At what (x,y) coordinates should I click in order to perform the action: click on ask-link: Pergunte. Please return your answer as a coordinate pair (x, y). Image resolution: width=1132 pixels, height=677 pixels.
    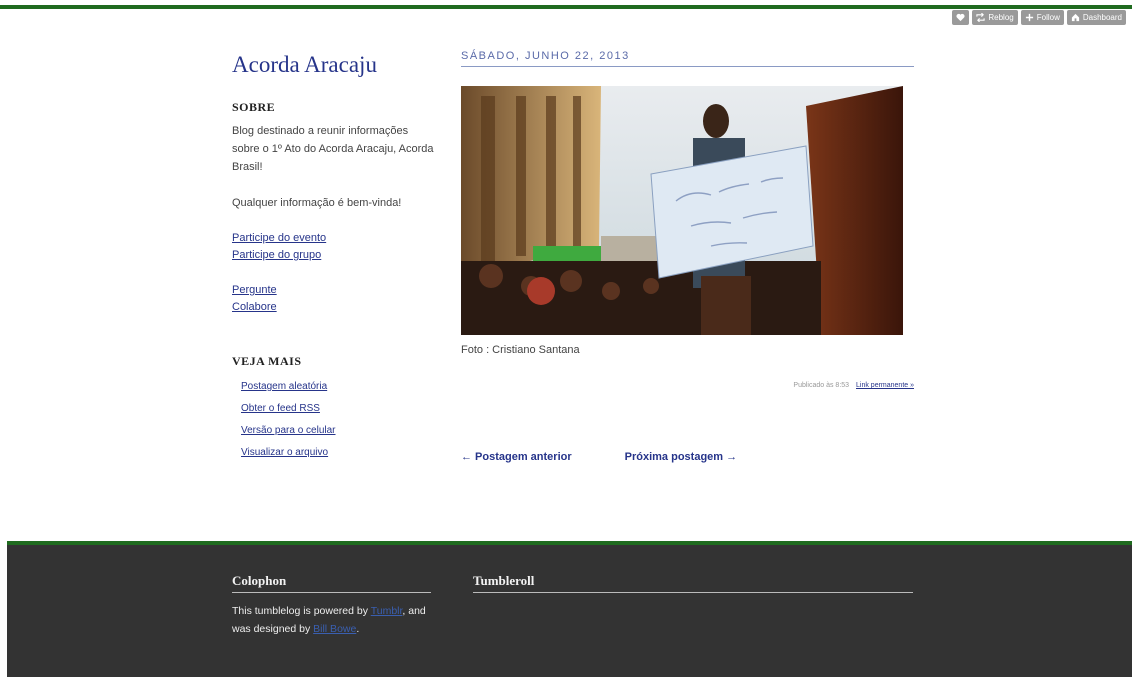
    Looking at the image, I should click on (334, 290).